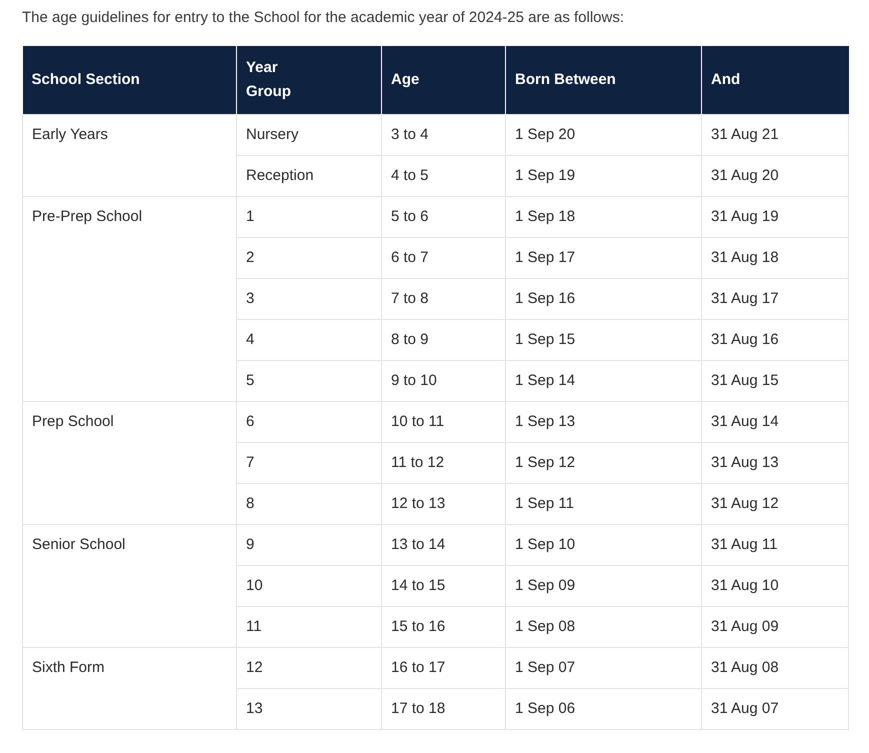 The image size is (869, 753). I want to click on table-cell: 31 Aug 20, so click(775, 176).